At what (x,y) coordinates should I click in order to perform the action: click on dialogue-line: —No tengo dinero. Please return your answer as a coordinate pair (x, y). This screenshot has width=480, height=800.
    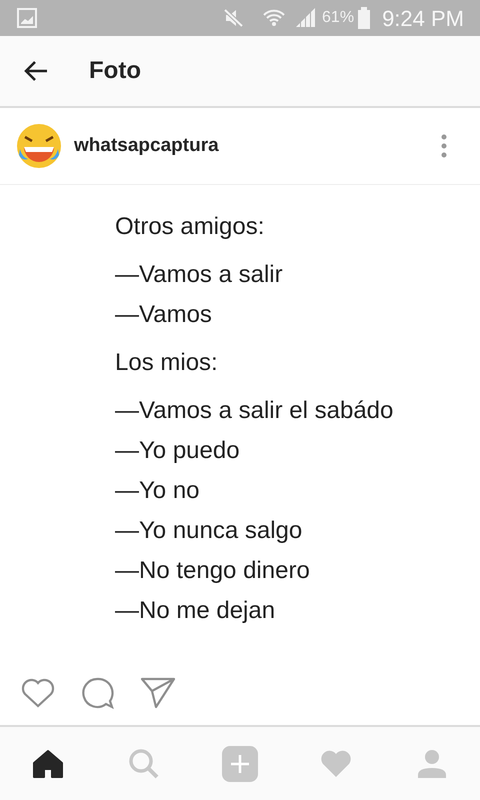
    Looking at the image, I should click on (212, 570).